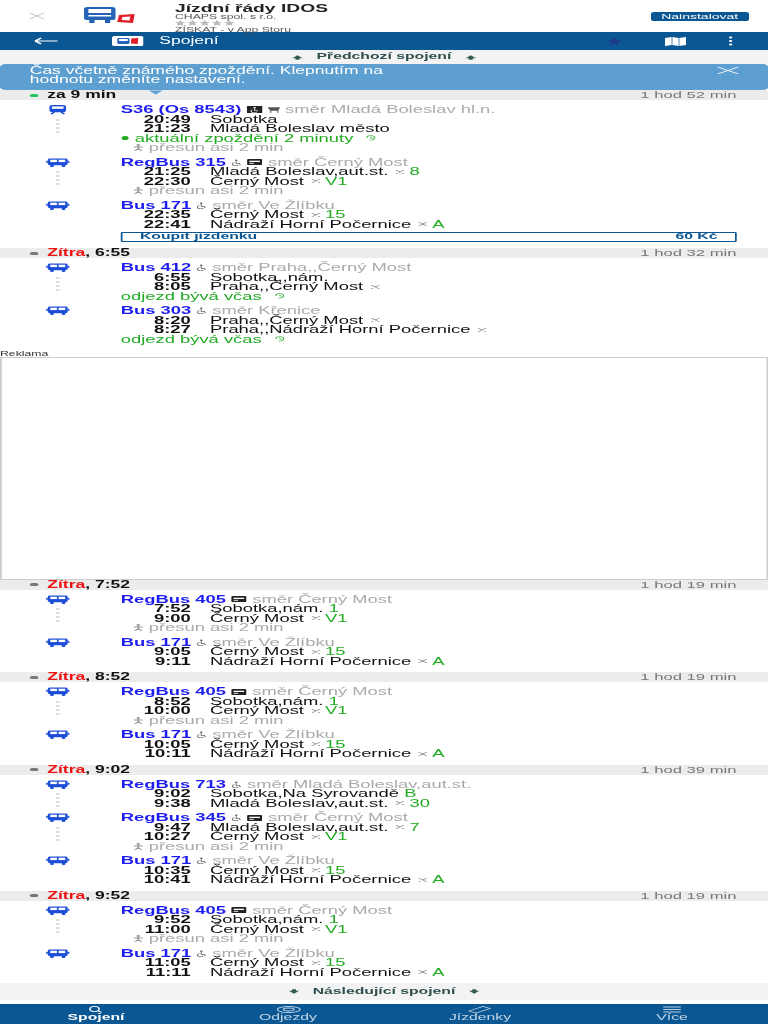  I want to click on direction-text: směr Mladá Boleslav,aut.st., so click(359, 784).